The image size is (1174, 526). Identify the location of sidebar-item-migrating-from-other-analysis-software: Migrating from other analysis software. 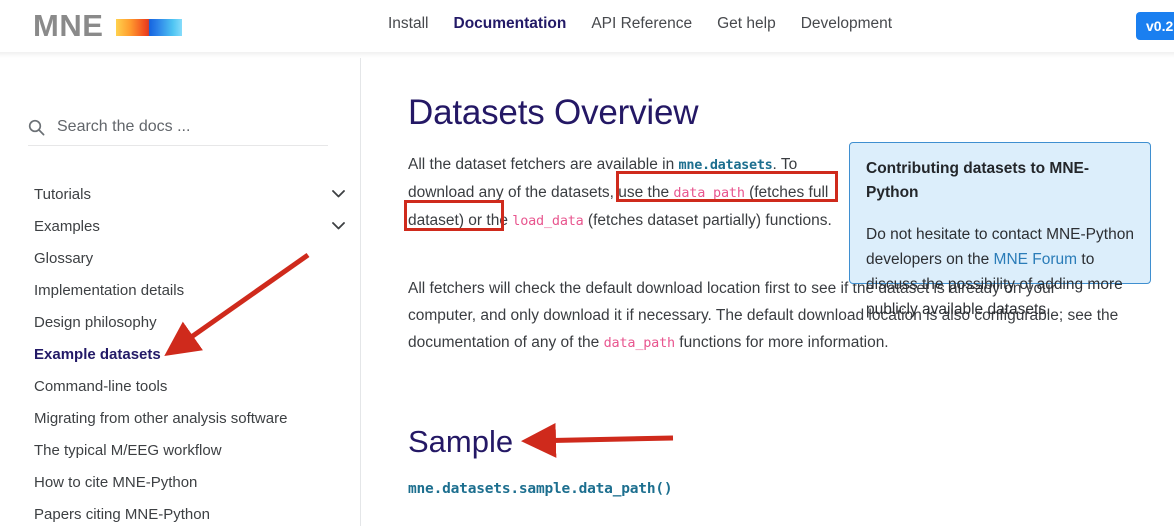
(180, 418).